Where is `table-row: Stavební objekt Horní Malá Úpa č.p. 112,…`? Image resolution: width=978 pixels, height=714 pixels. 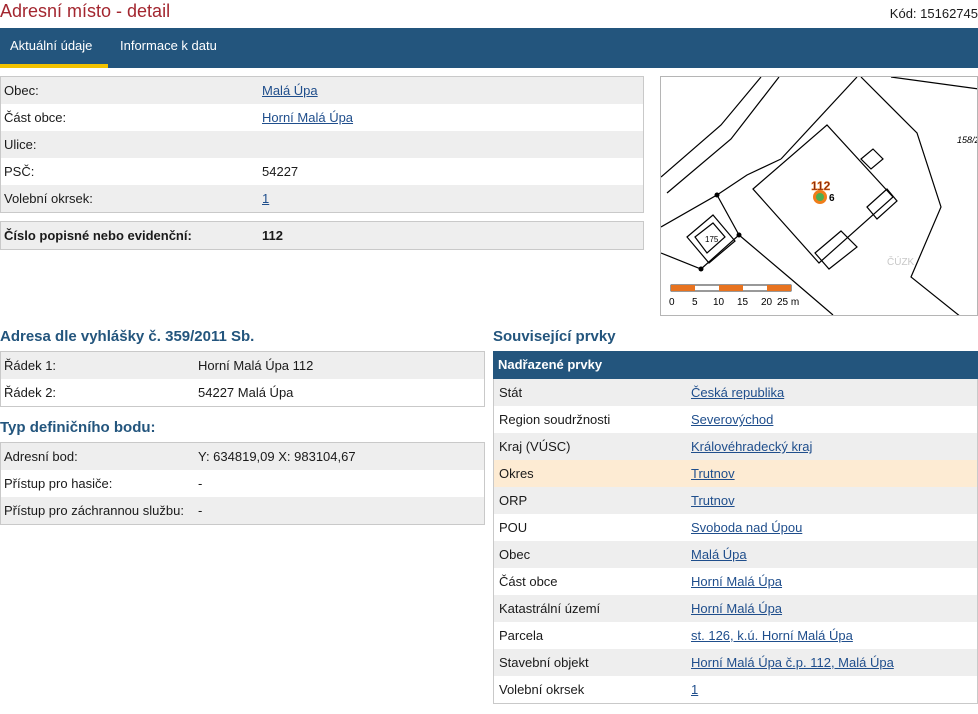
table-row: Stavební objekt Horní Malá Úpa č.p. 112,… is located at coordinates (735, 662).